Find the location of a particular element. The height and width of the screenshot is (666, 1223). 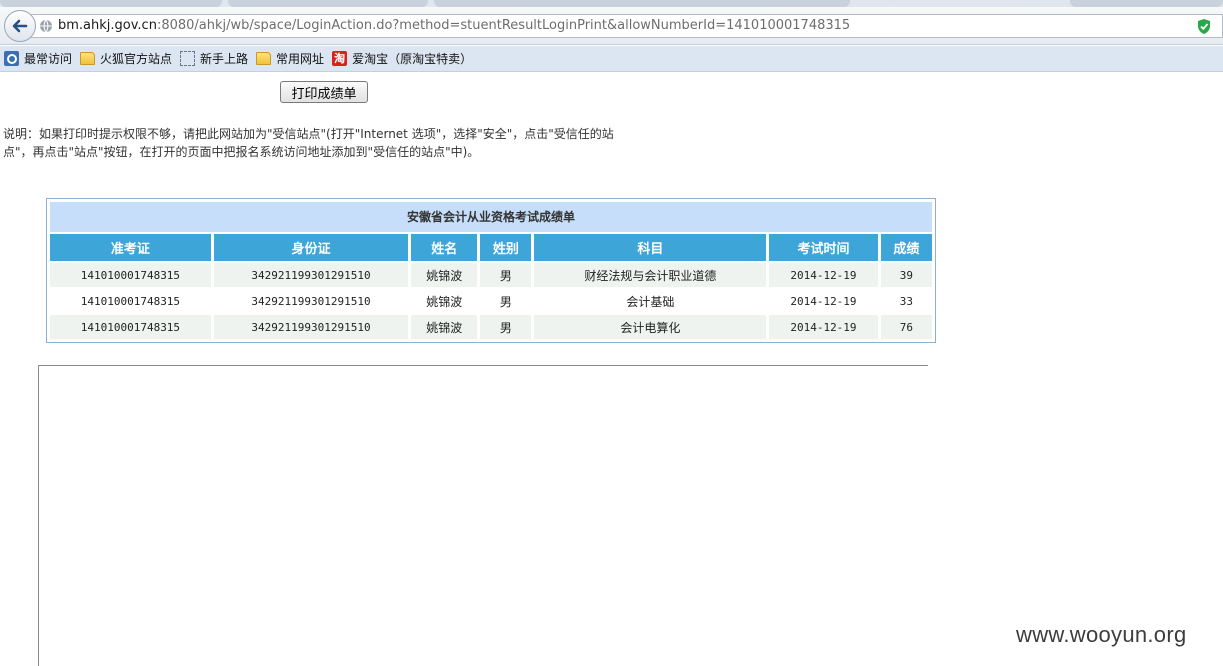

bookmark-common-sites: 常用网址 is located at coordinates (290, 58).